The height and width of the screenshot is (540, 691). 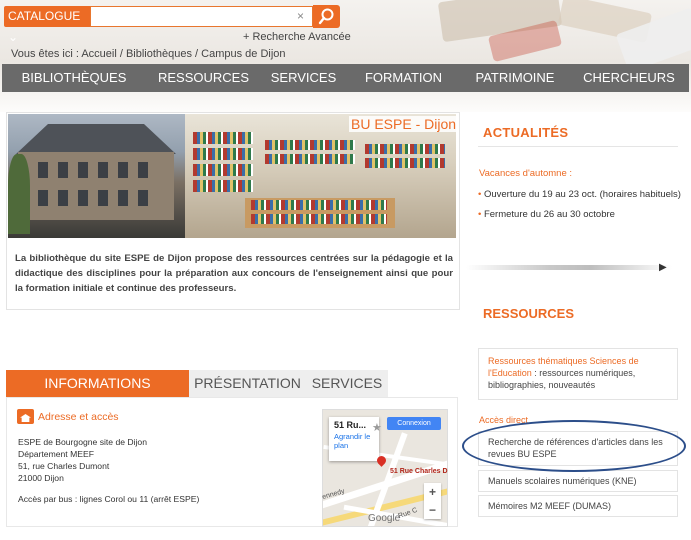 What do you see at coordinates (47, 25) in the screenshot?
I see `catalog-dropdown: CATALOGUE ⌄` at bounding box center [47, 25].